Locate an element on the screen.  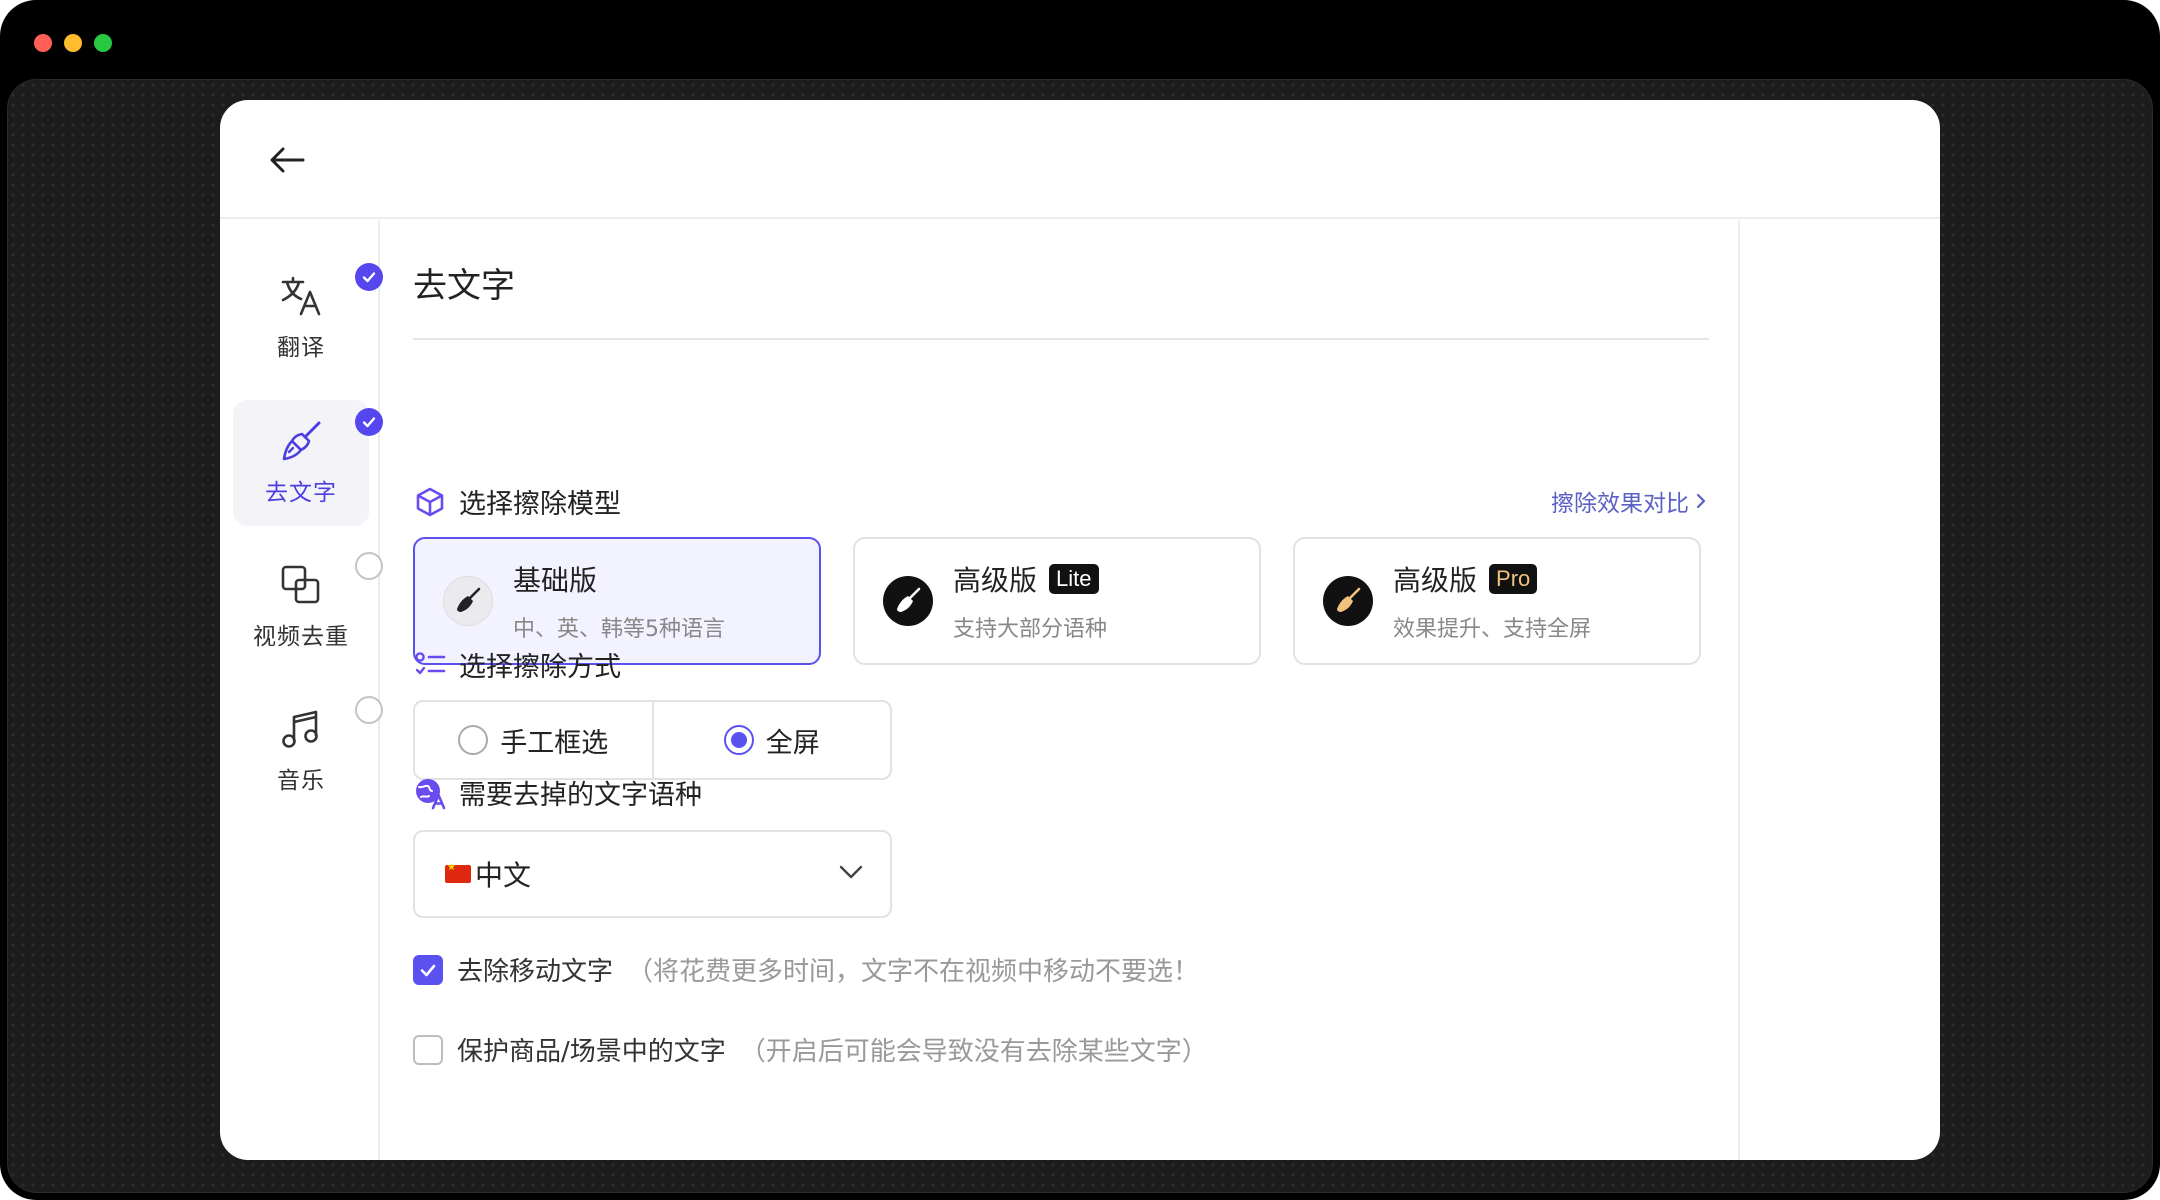
option-hint: （将花费更多时间，文字不在视频中移动不要选！ is located at coordinates (913, 972).